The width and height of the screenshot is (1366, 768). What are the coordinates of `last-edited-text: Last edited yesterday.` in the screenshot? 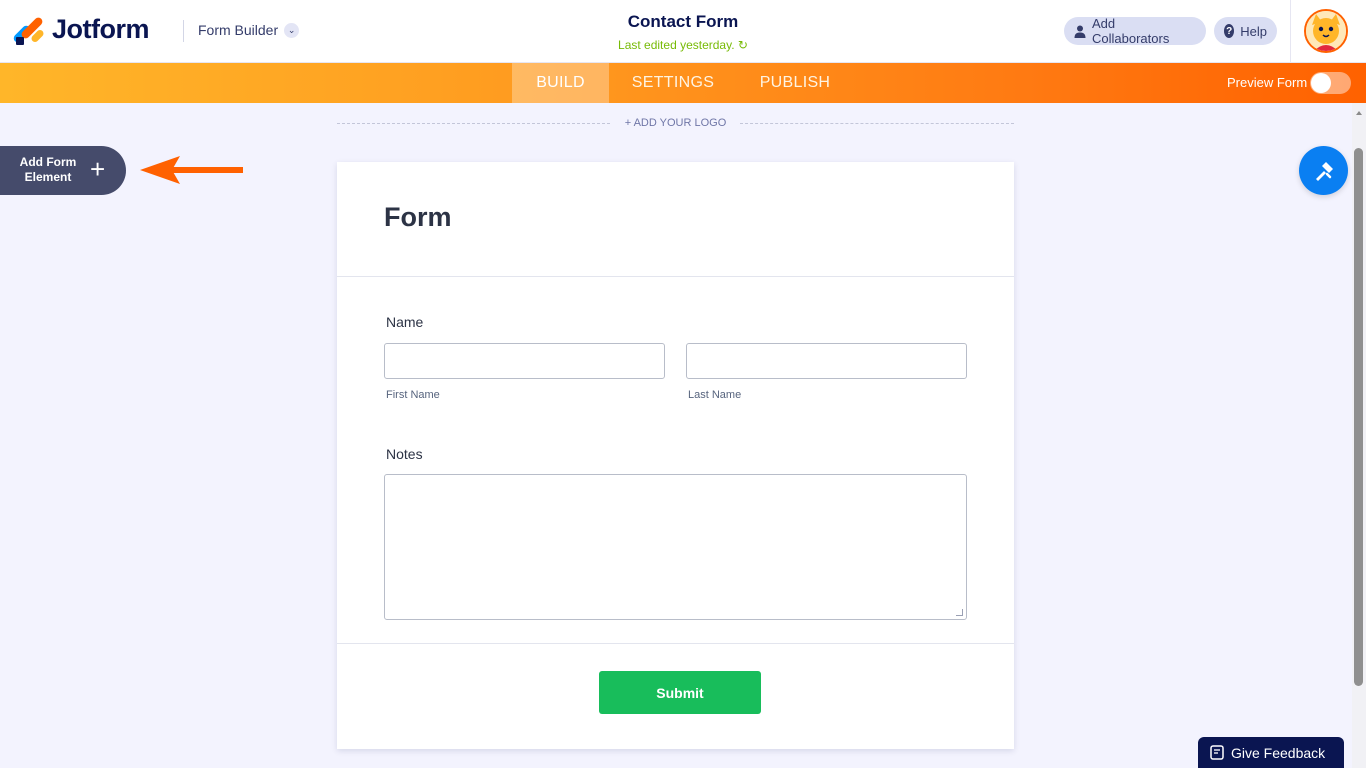 It's located at (676, 45).